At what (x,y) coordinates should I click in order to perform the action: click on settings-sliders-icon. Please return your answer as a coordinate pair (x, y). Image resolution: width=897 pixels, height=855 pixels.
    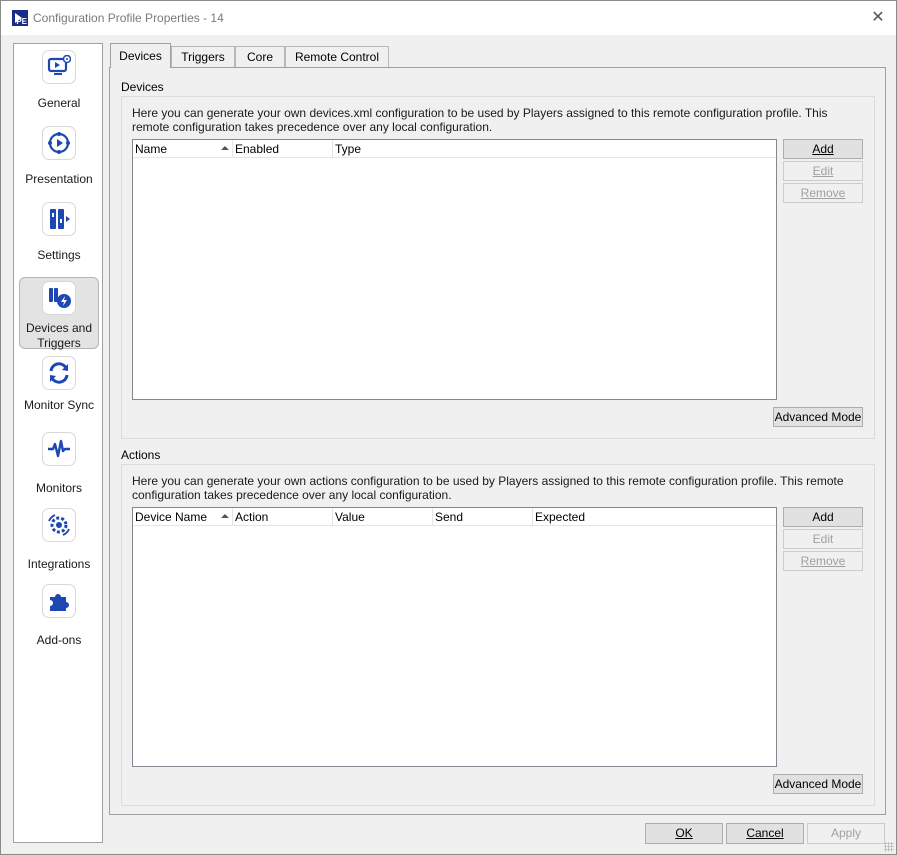
    Looking at the image, I should click on (59, 219).